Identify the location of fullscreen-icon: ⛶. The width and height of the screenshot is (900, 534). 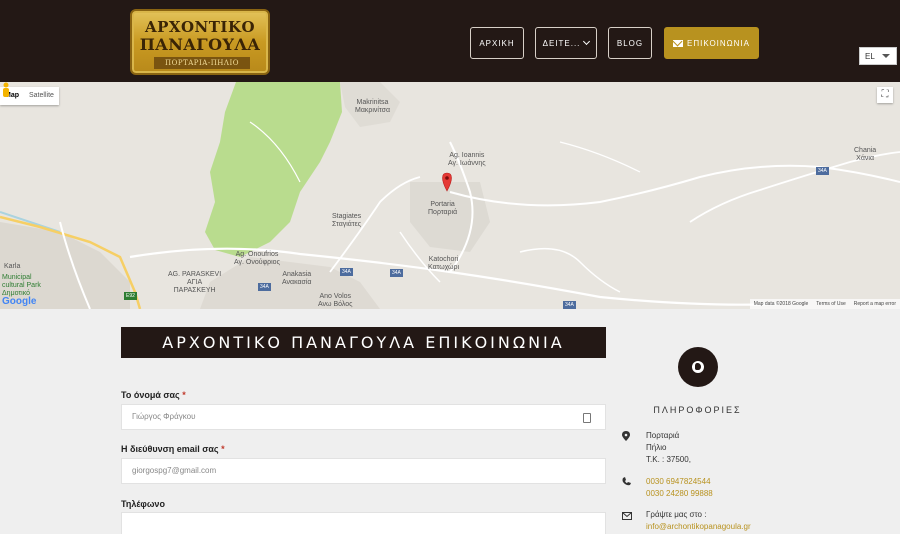
(885, 95).